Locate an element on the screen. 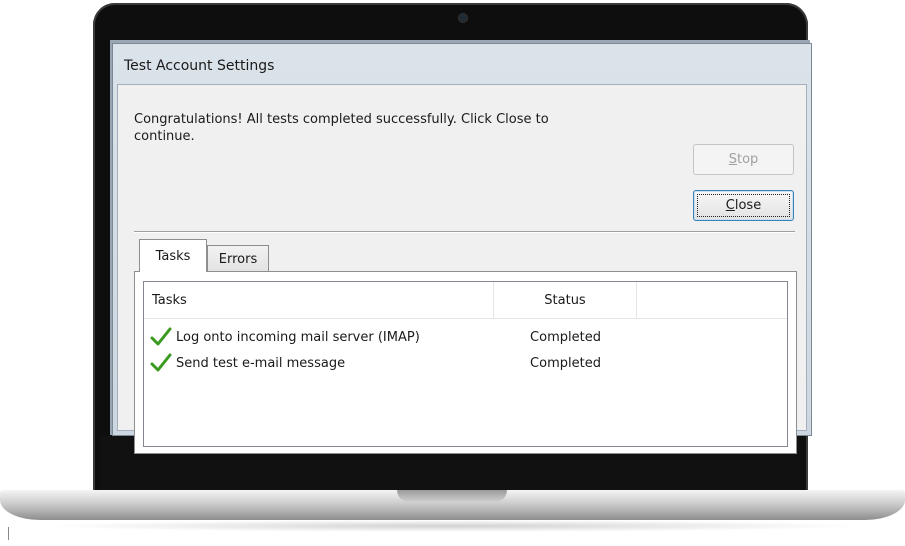 This screenshot has height=546, width=905. column-header-status-label: Status is located at coordinates (565, 300).